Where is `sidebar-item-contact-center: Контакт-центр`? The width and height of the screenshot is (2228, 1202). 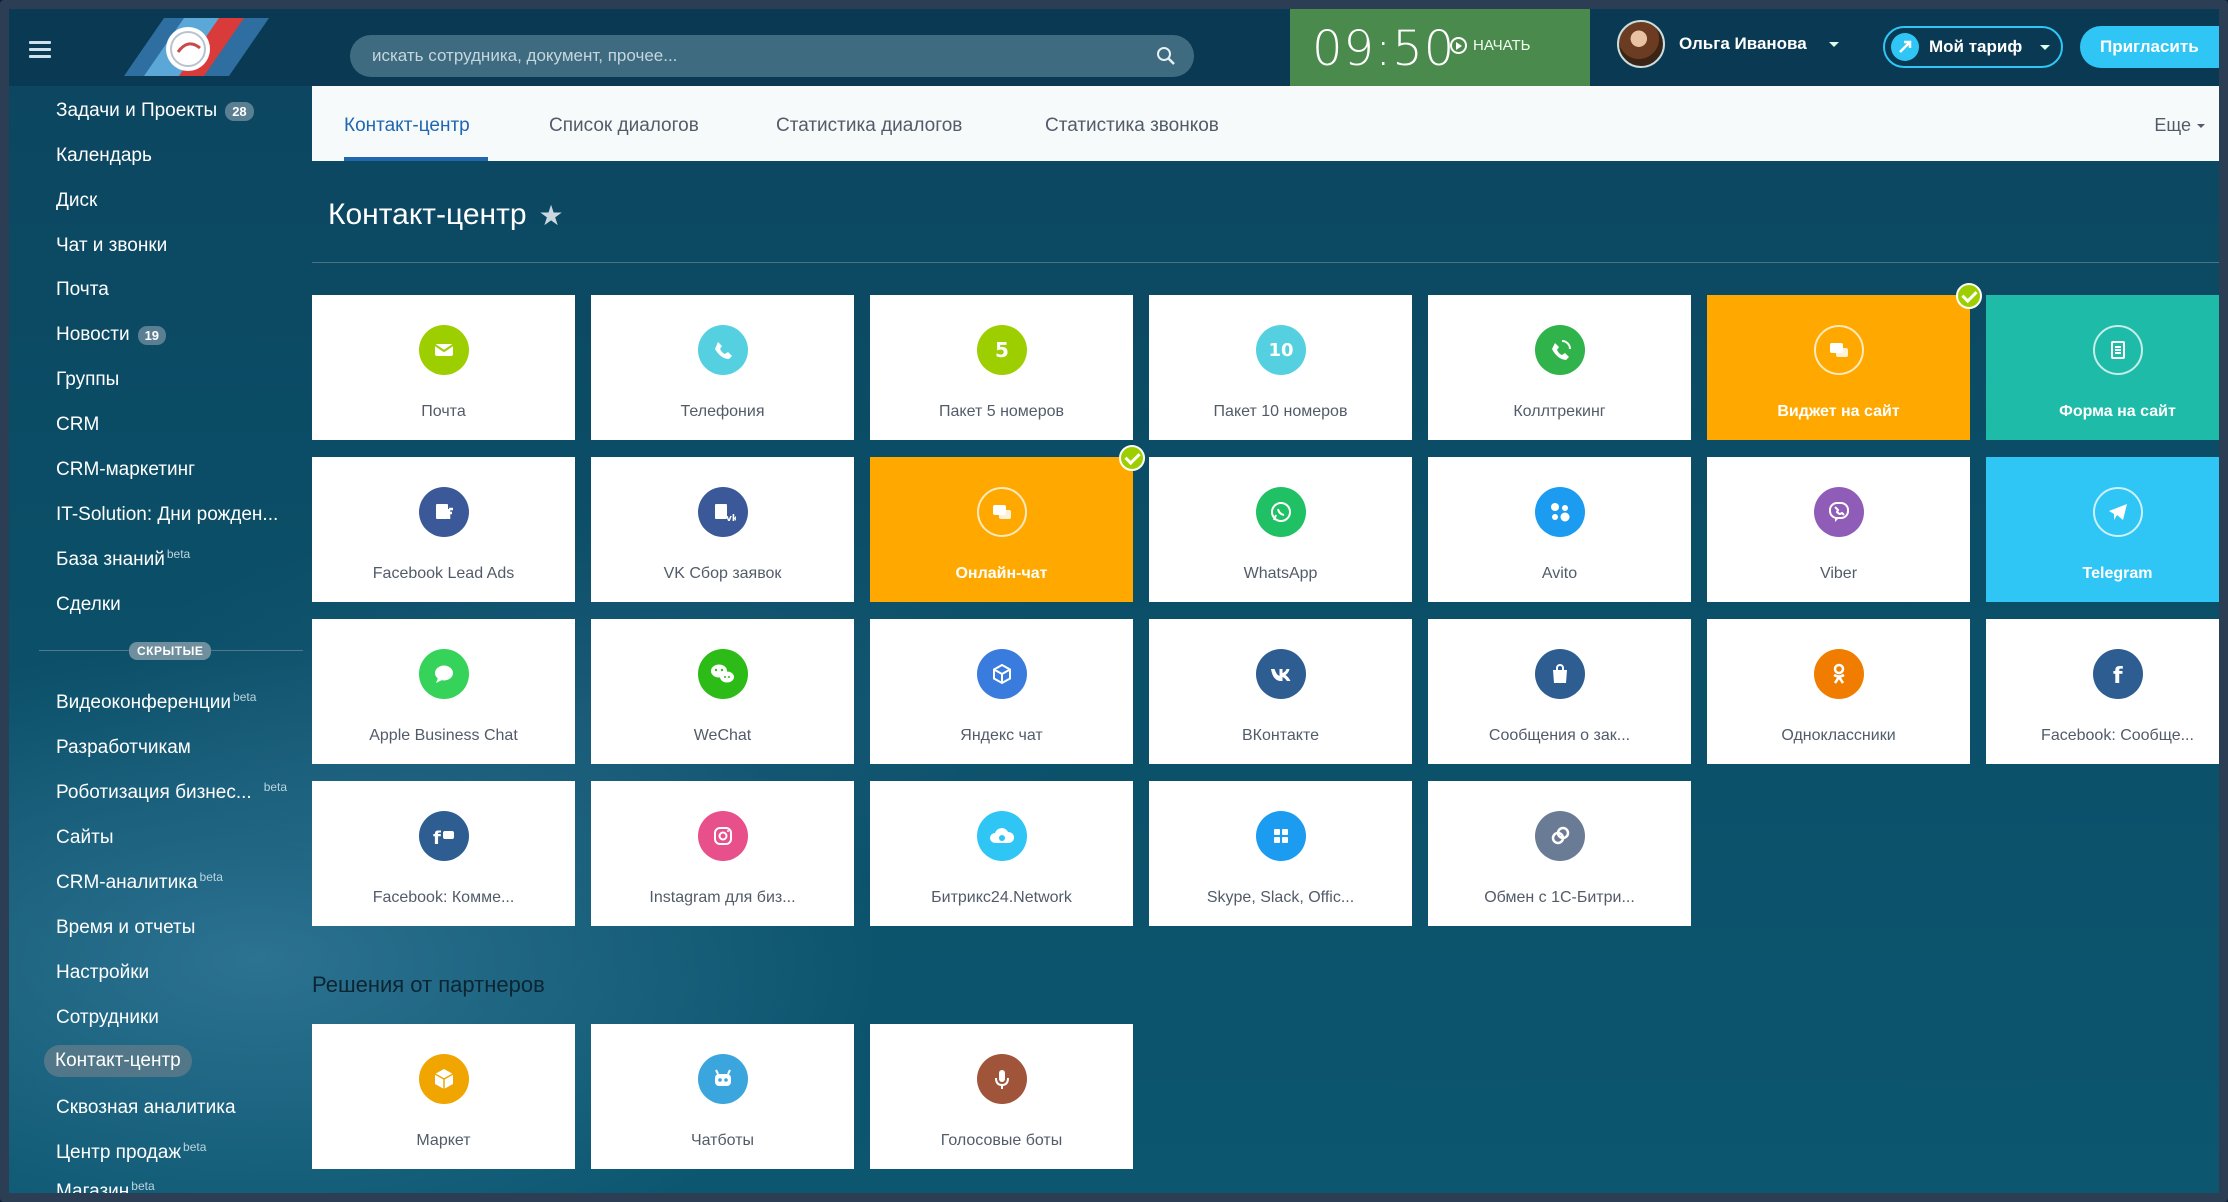 sidebar-item-contact-center: Контакт-центр is located at coordinates (118, 1061).